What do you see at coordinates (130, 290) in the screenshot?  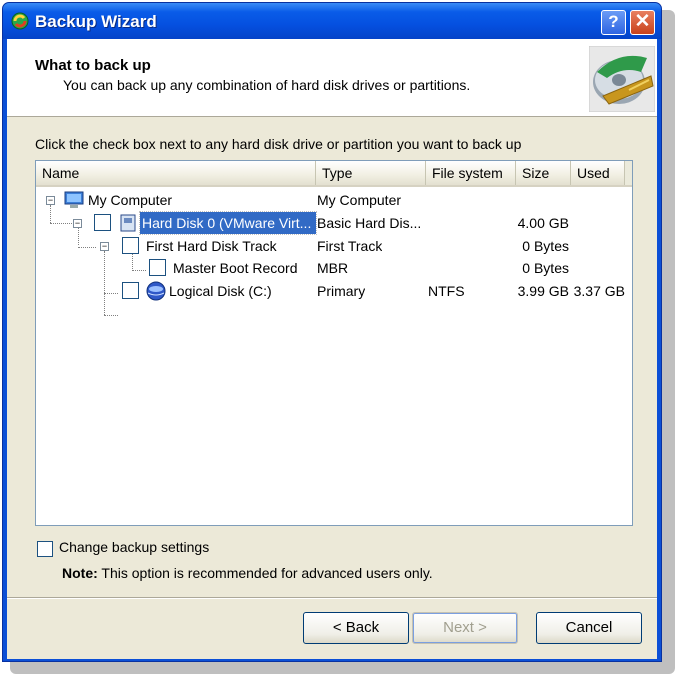 I see `logical-disk-checkbox` at bounding box center [130, 290].